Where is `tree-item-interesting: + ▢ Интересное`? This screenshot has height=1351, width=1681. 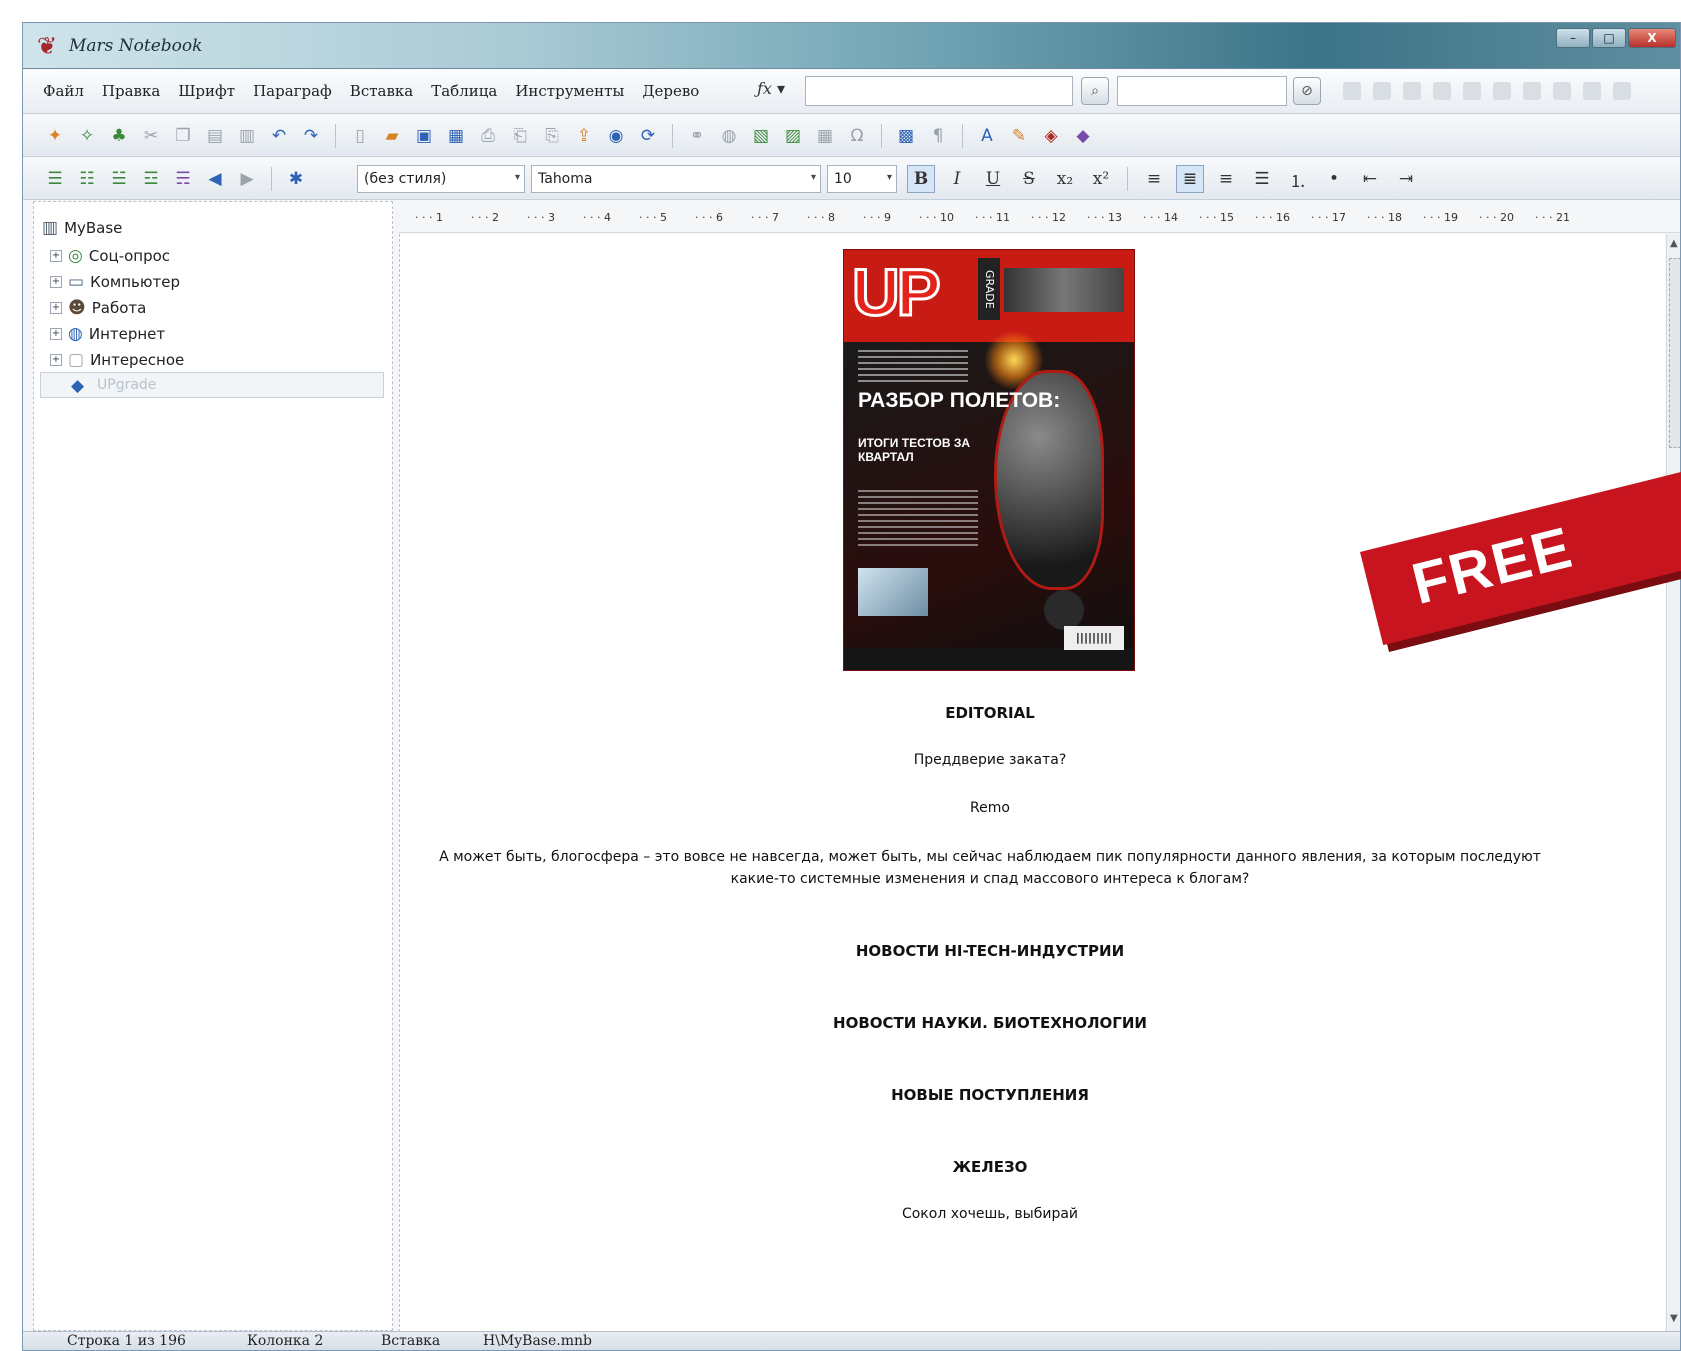
tree-item-interesting: + ▢ Интересное is located at coordinates (117, 360).